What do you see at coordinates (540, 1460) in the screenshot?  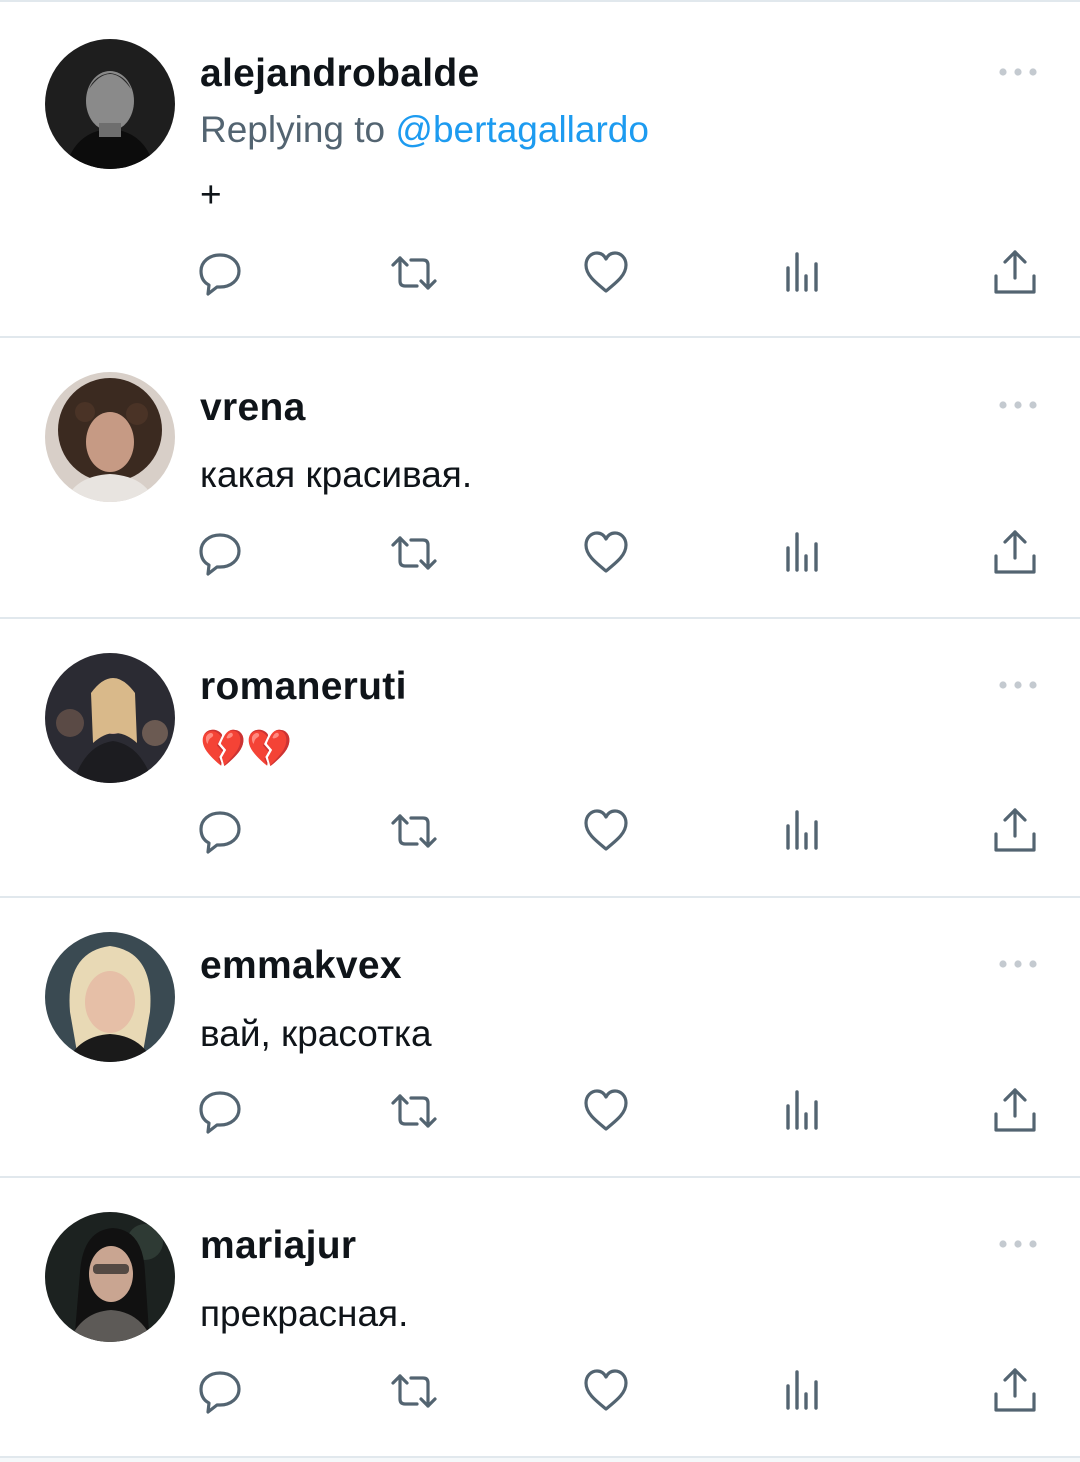 I see `feed-bottom-edge` at bounding box center [540, 1460].